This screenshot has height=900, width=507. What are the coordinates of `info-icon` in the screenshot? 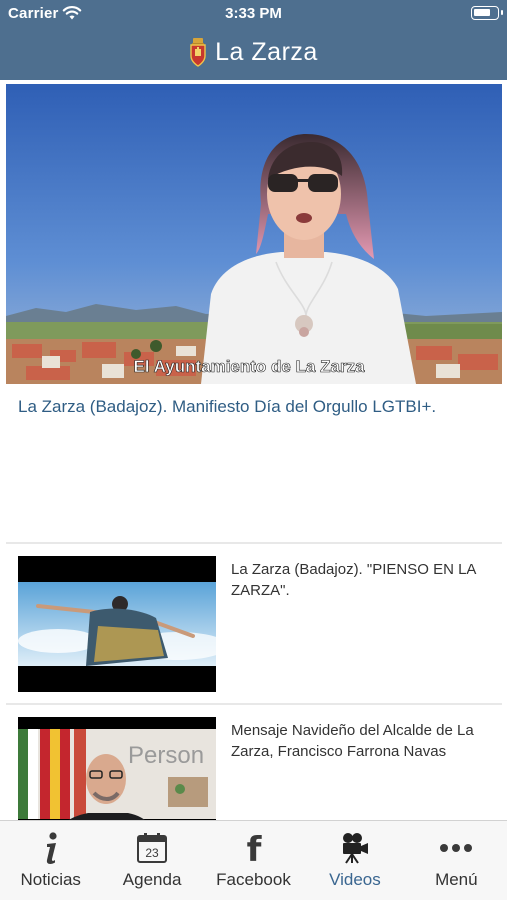 It's located at (50, 848).